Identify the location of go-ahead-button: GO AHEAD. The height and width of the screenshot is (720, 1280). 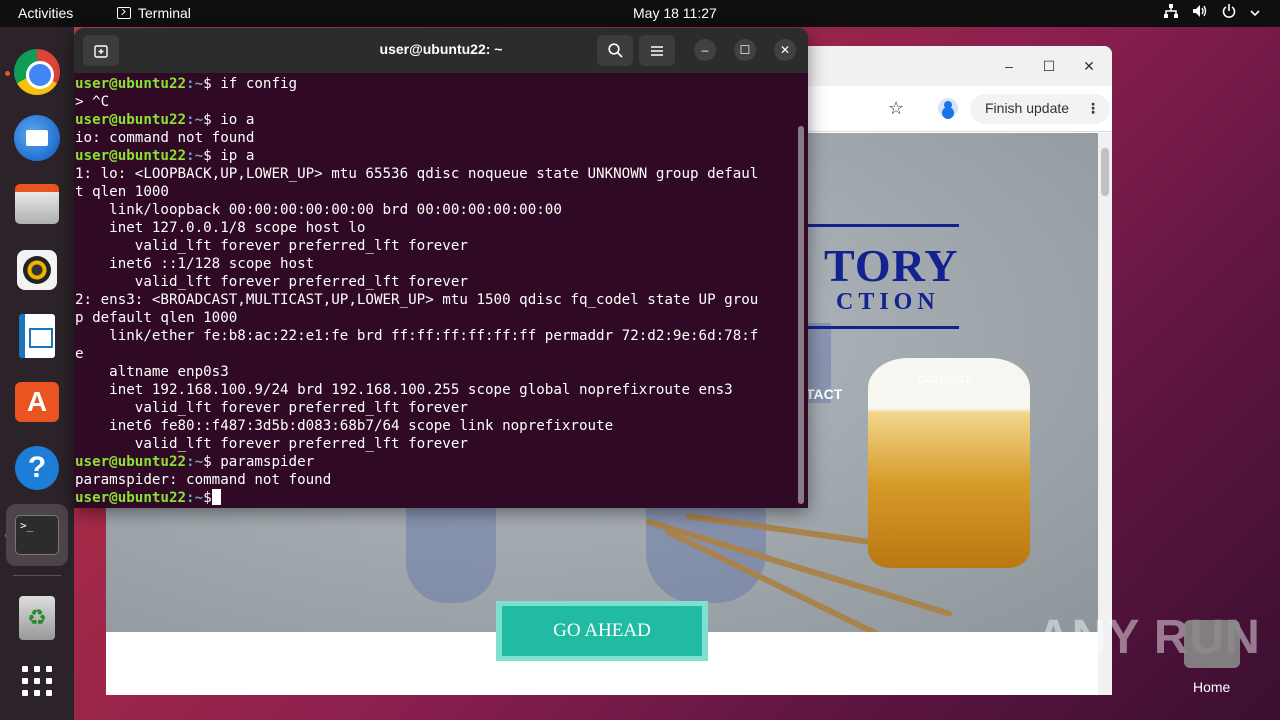
(602, 631).